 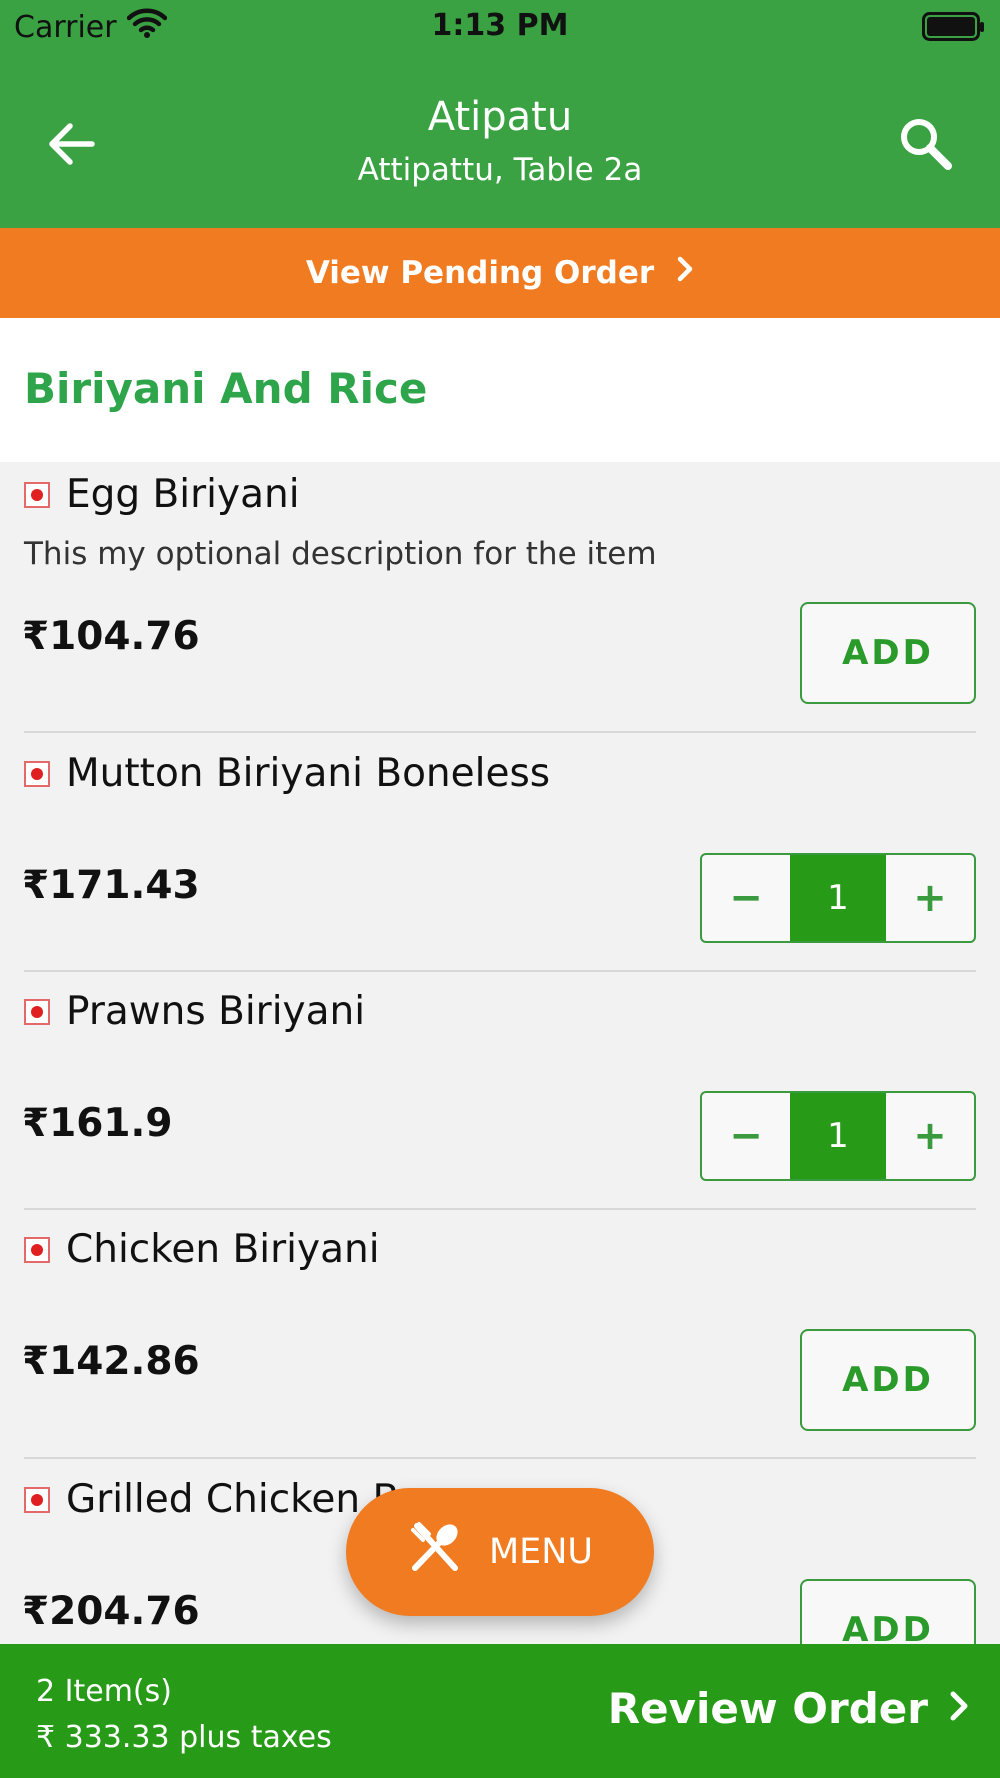 I want to click on view-pending-order-button: View Pending Order, so click(x=500, y=273).